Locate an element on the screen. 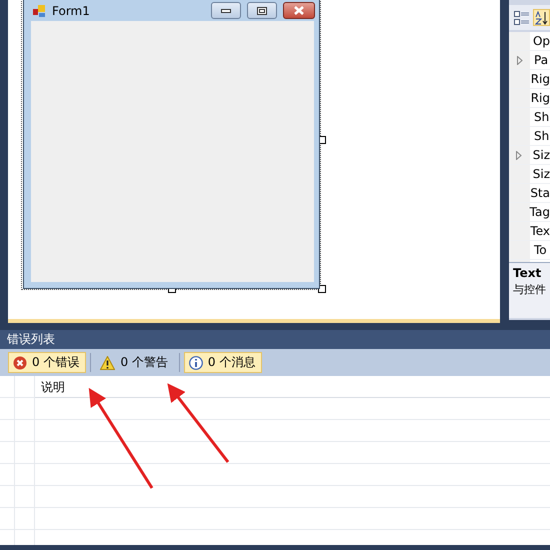  column-header: 说明 is located at coordinates (292, 387).